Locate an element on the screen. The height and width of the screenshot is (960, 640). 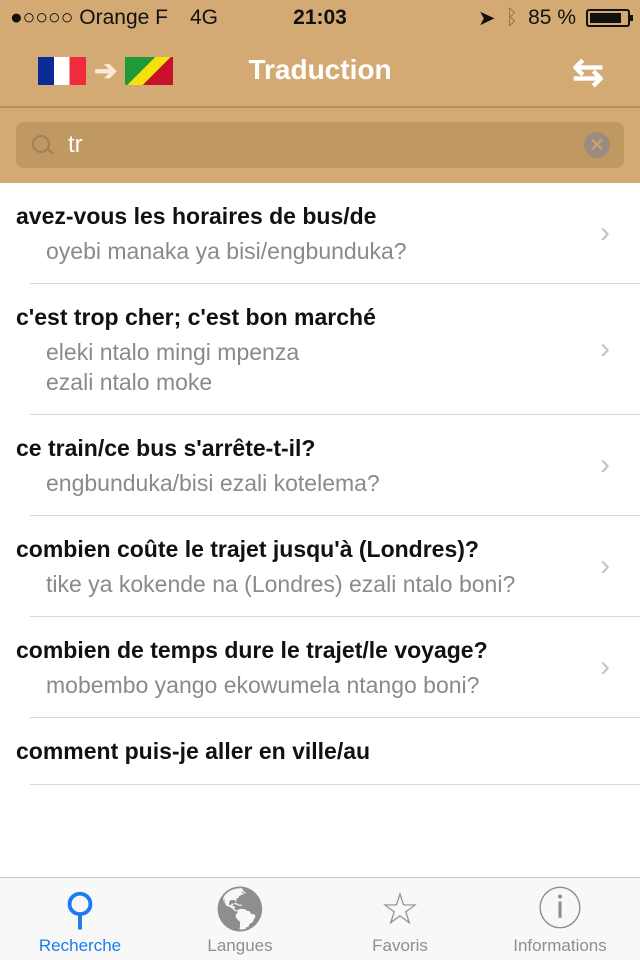
tab-informations: ⓘ Informations is located at coordinates (560, 919).